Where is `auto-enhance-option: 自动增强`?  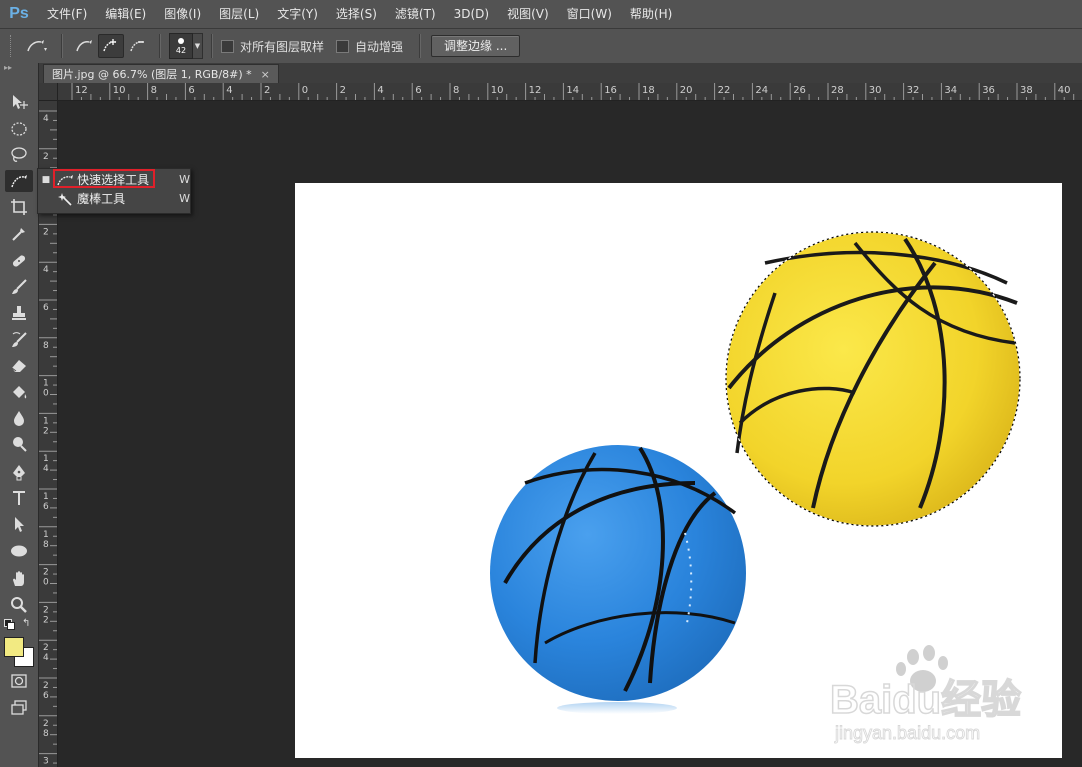
auto-enhance-option: 自动增强 is located at coordinates (369, 46).